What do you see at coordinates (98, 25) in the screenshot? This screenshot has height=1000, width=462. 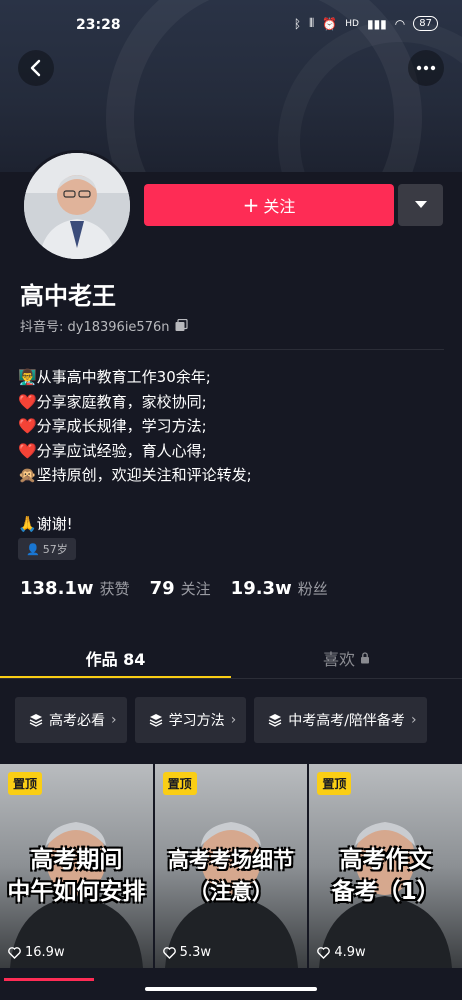 I see `status-time: 23:28` at bounding box center [98, 25].